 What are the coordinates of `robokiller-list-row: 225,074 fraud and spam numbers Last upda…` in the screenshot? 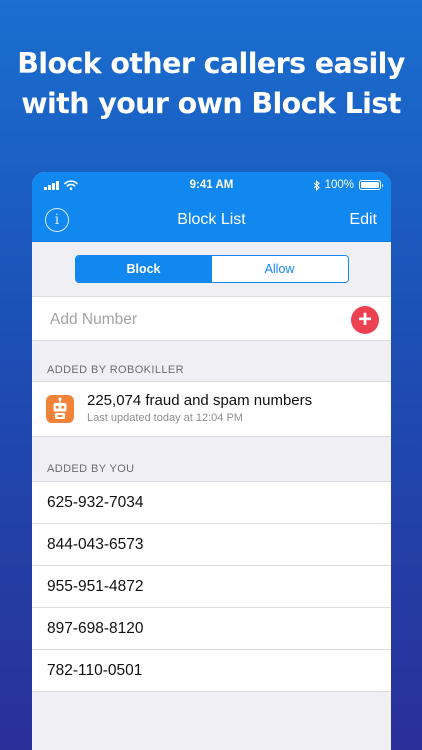 It's located at (211, 409).